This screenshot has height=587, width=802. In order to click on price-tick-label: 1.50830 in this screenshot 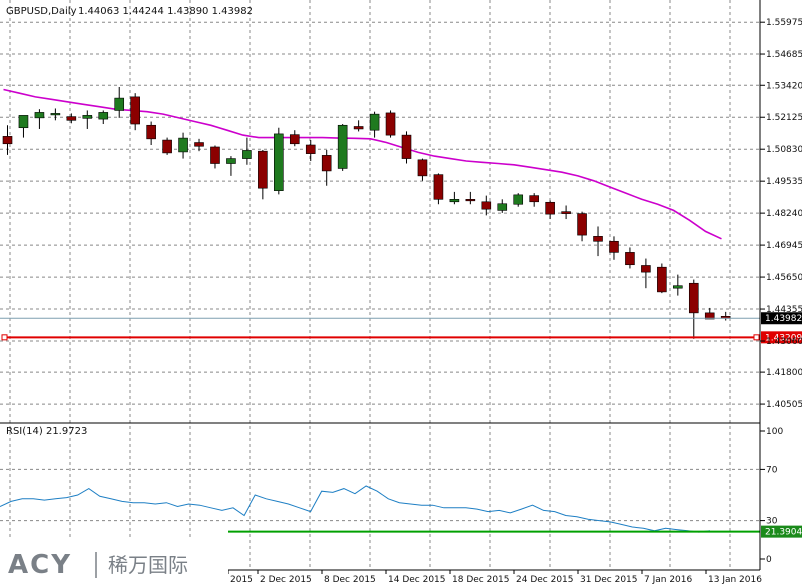, I will do `click(784, 150)`.